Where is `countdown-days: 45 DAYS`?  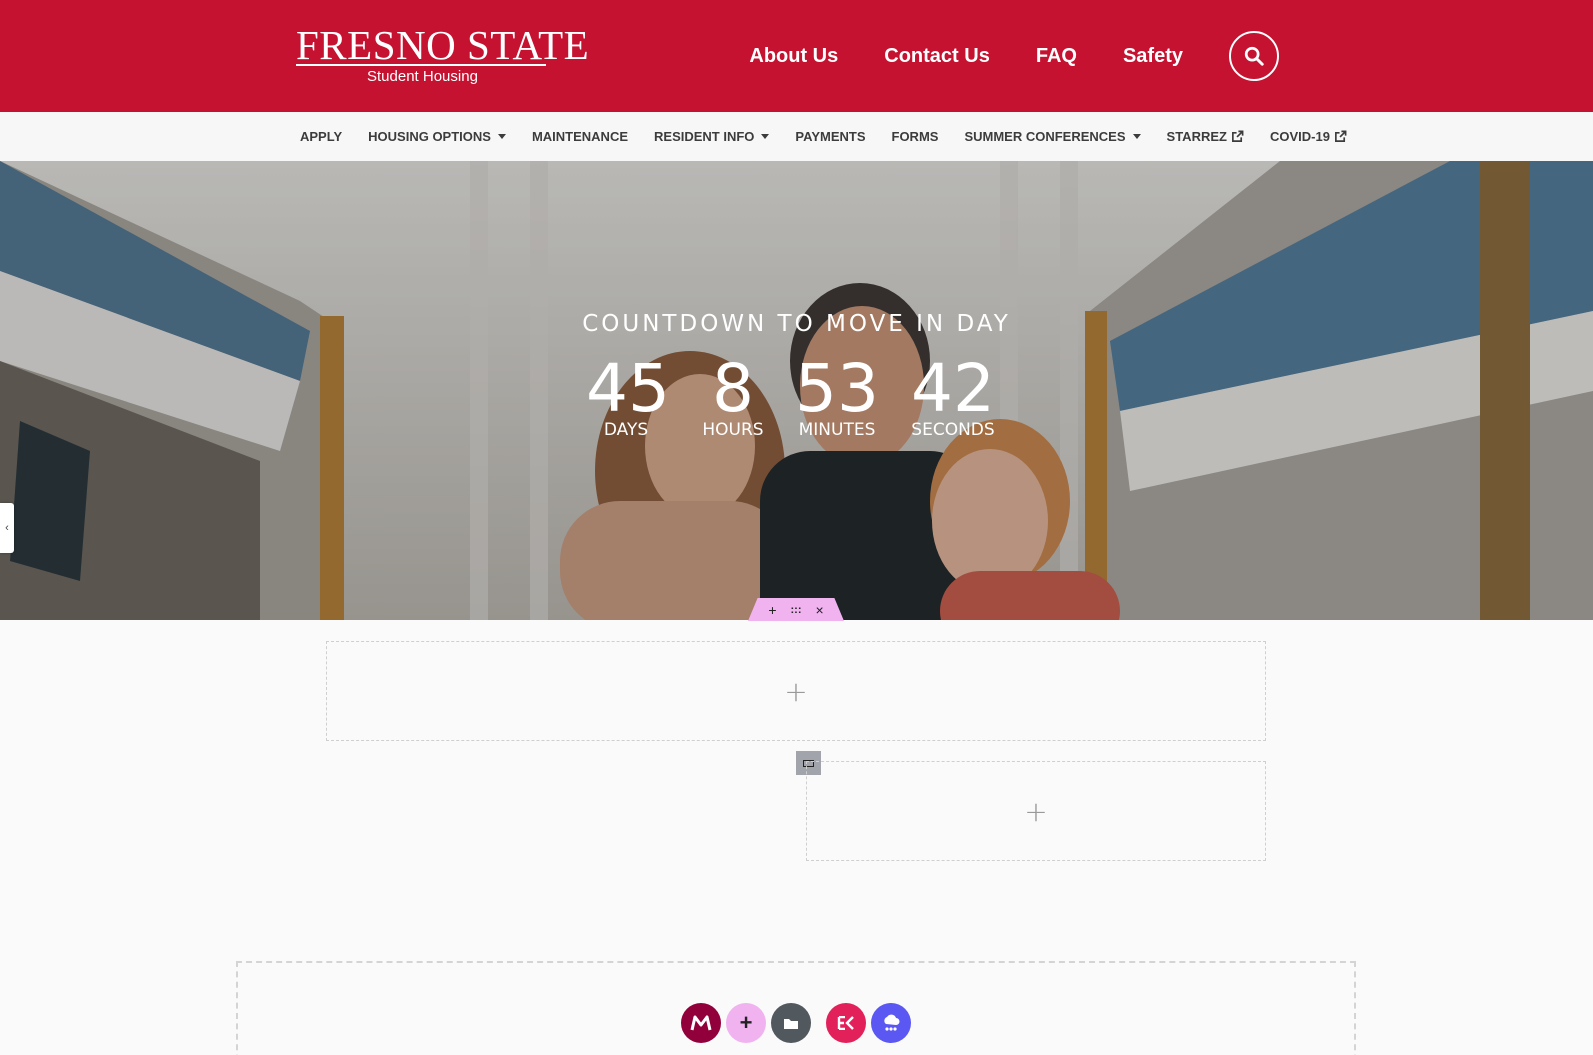 countdown-days: 45 DAYS is located at coordinates (628, 395).